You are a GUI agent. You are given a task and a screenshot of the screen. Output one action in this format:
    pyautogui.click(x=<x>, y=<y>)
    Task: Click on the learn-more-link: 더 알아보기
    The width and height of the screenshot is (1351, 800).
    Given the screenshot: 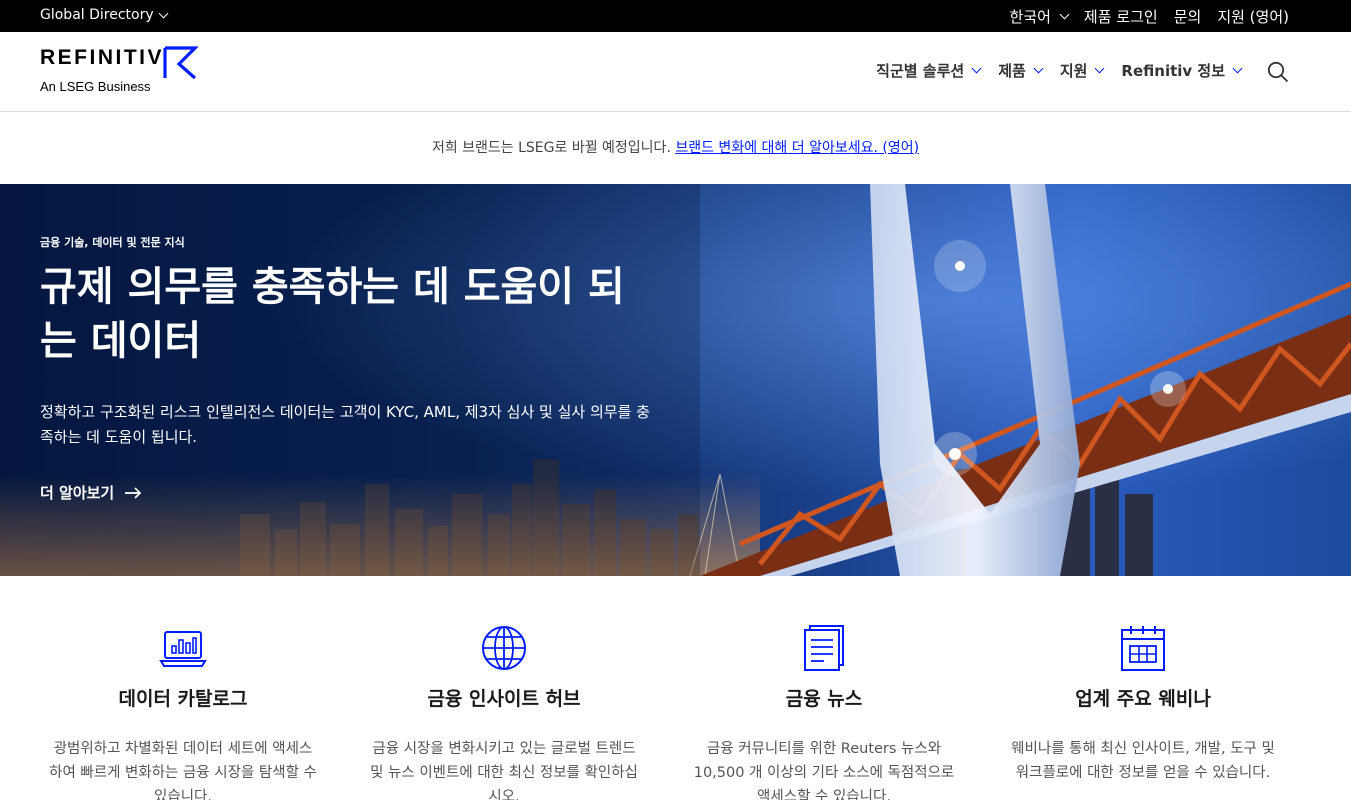 What is the action you would take?
    pyautogui.click(x=91, y=492)
    